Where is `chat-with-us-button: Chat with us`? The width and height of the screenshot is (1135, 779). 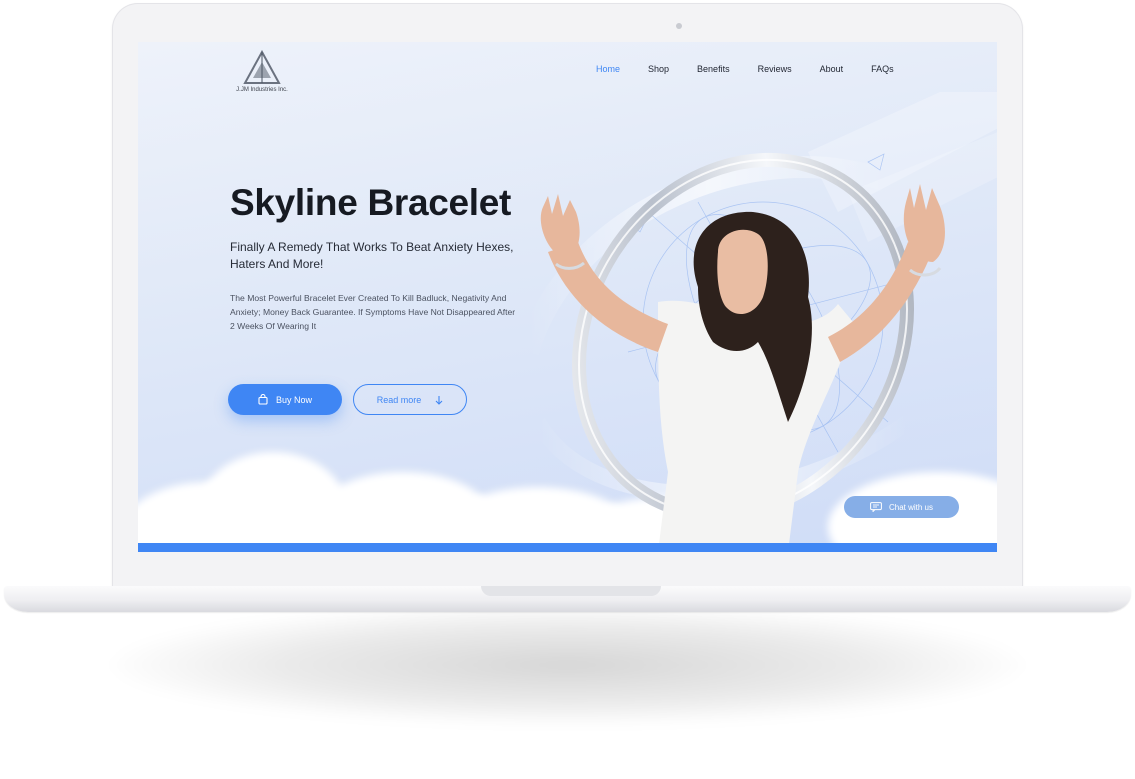
chat-with-us-button: Chat with us is located at coordinates (901, 507).